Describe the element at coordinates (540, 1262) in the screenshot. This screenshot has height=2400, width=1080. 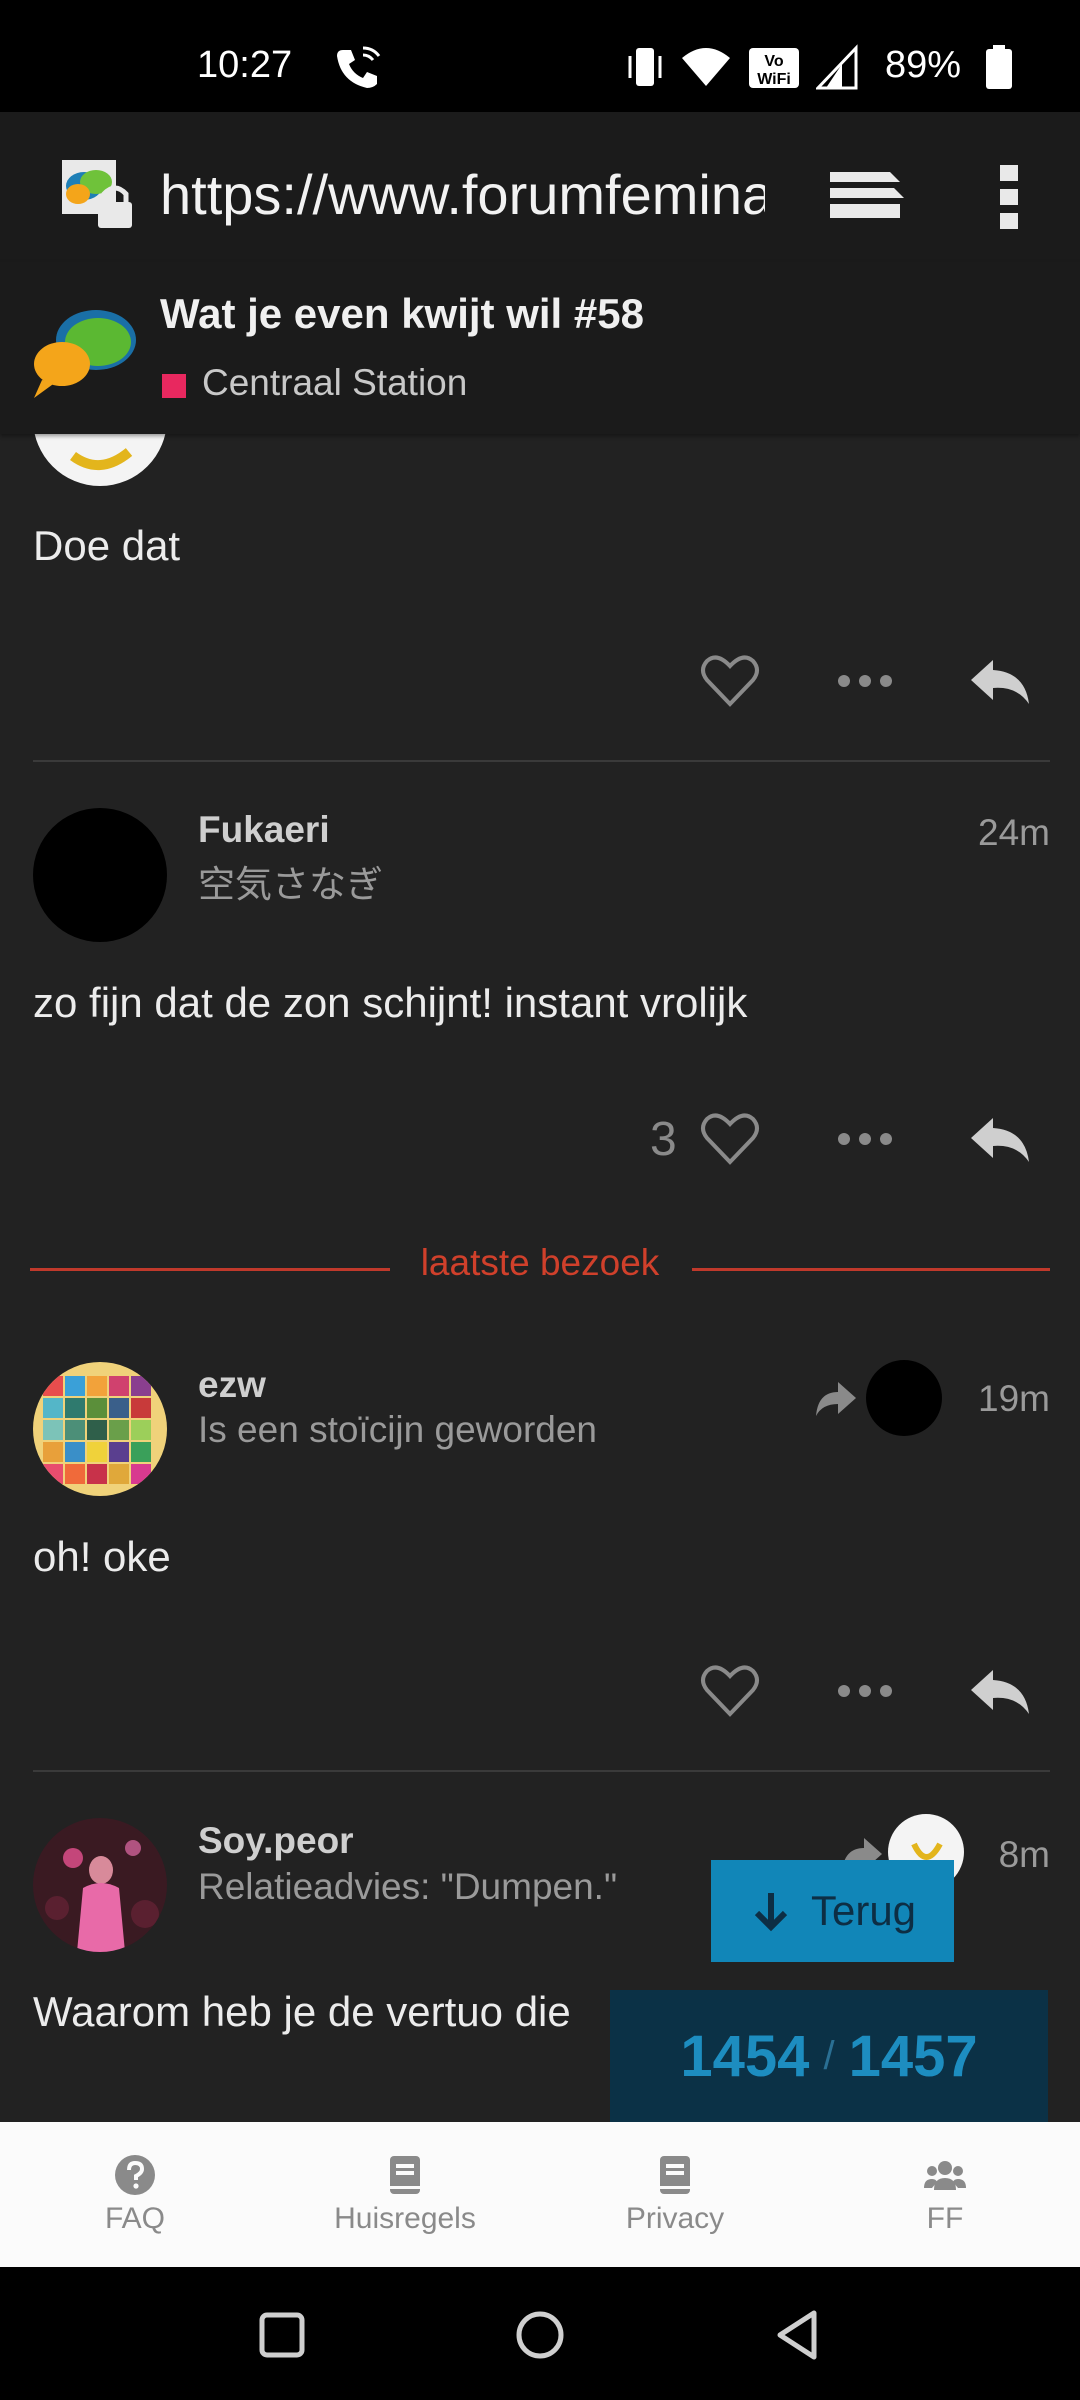
I see `last-visit-label: laatste bezoek` at that location.